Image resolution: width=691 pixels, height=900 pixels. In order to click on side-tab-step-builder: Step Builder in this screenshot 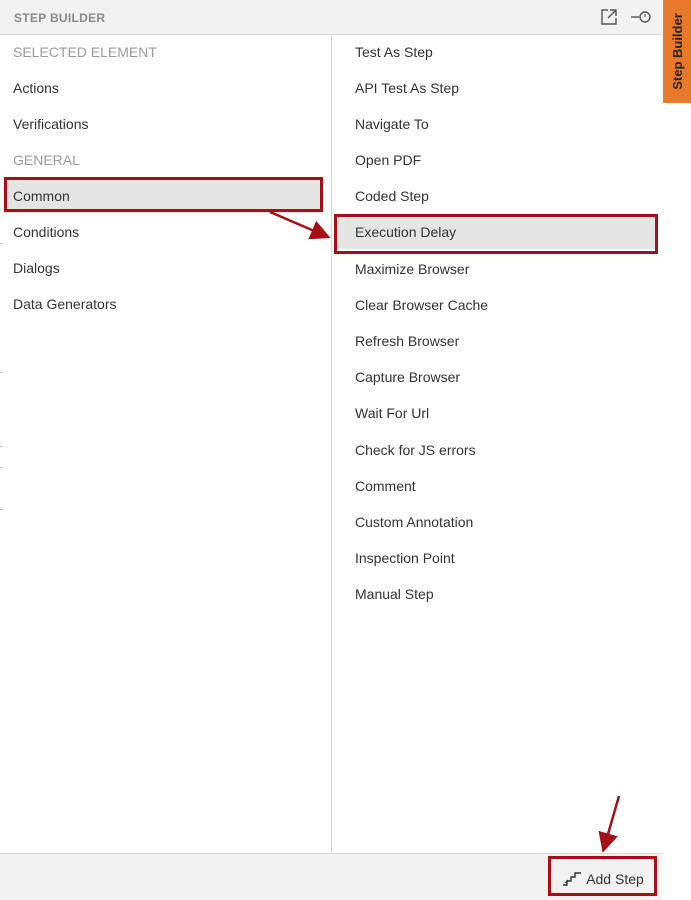, I will do `click(677, 51)`.